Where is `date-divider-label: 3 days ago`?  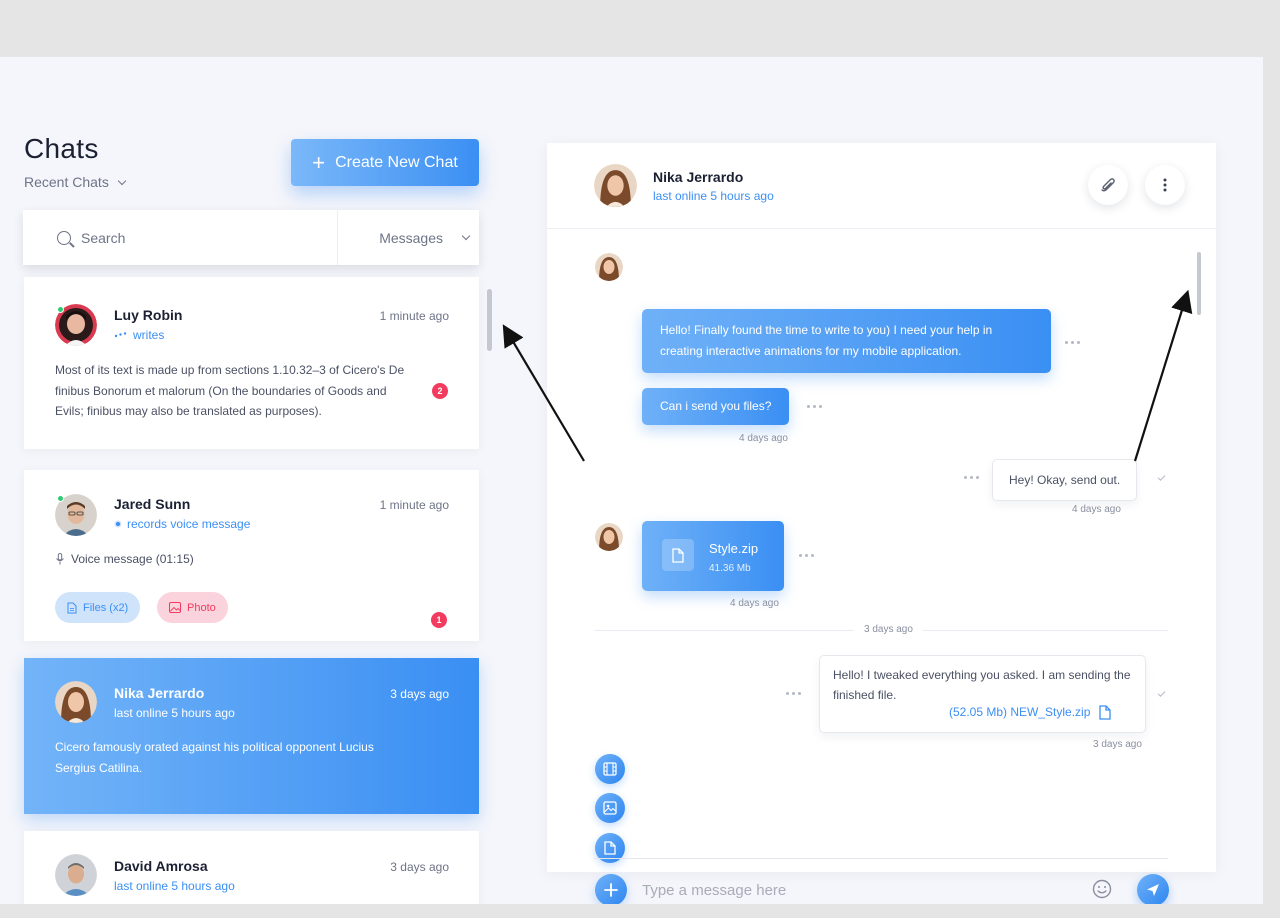
date-divider-label: 3 days ago is located at coordinates (888, 629).